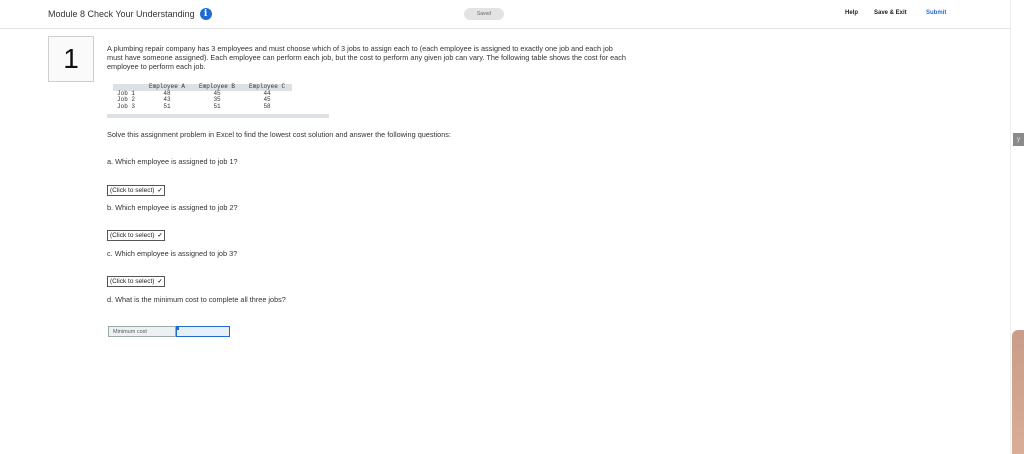  What do you see at coordinates (121, 14) in the screenshot?
I see `assignment-title: Module 8 Check Your Understanding` at bounding box center [121, 14].